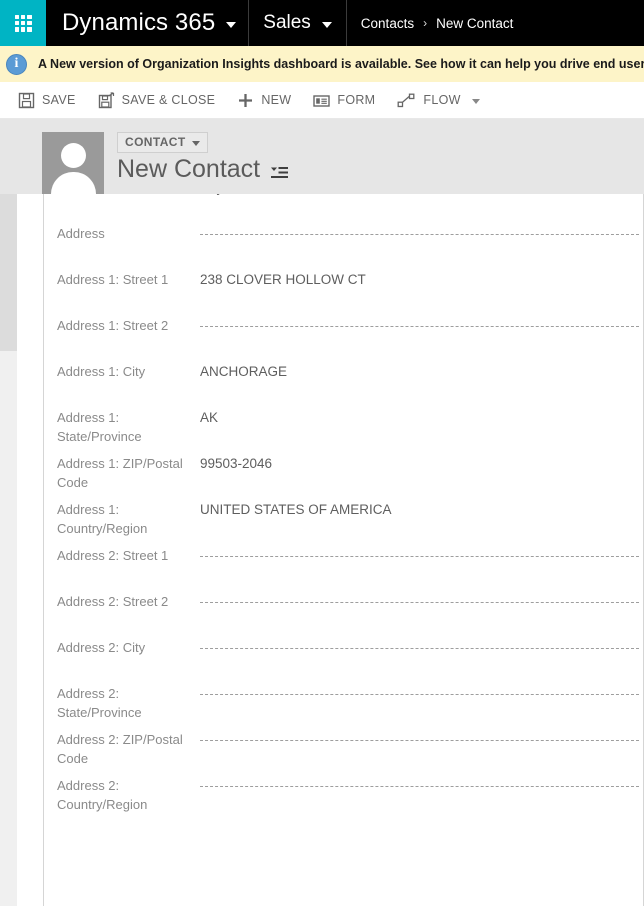 This screenshot has height=906, width=644. What do you see at coordinates (16, 64) in the screenshot?
I see `info-circle-icon: i` at bounding box center [16, 64].